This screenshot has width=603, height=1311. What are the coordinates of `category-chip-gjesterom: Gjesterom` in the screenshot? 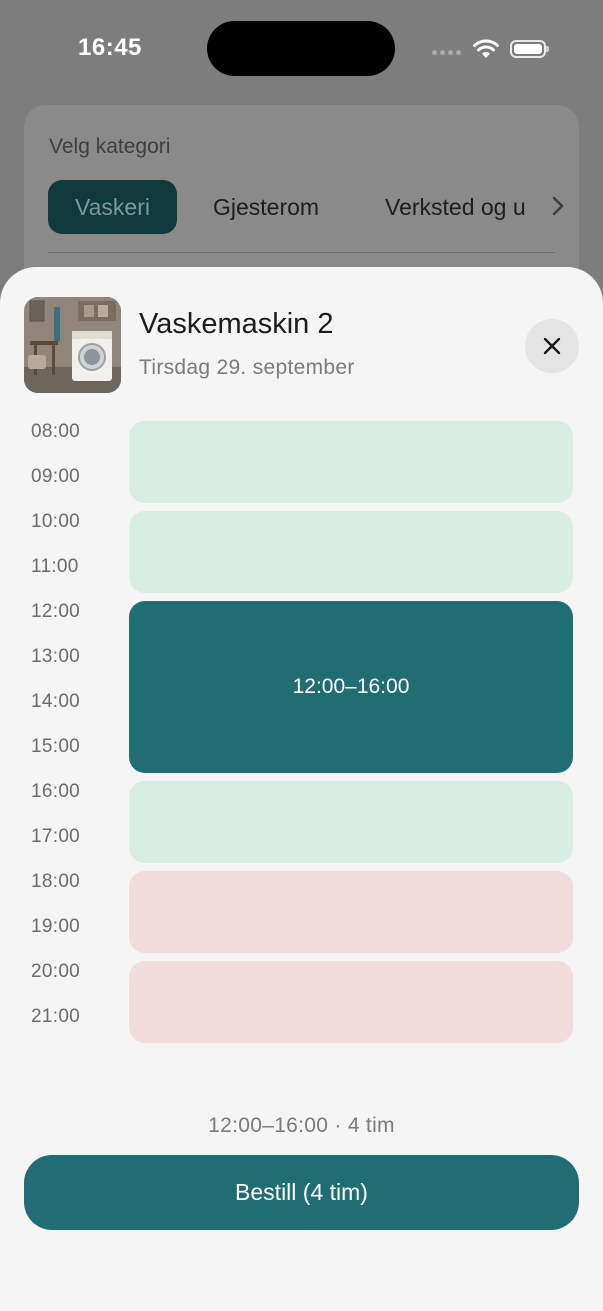 It's located at (266, 207).